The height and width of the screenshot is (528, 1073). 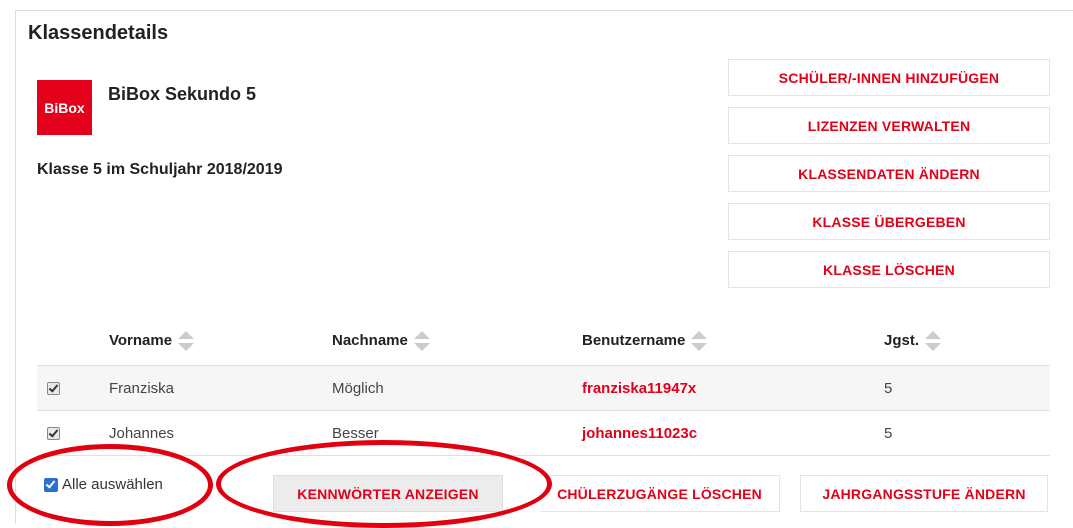 What do you see at coordinates (456, 341) in the screenshot?
I see `column-header-nachname: Nachname` at bounding box center [456, 341].